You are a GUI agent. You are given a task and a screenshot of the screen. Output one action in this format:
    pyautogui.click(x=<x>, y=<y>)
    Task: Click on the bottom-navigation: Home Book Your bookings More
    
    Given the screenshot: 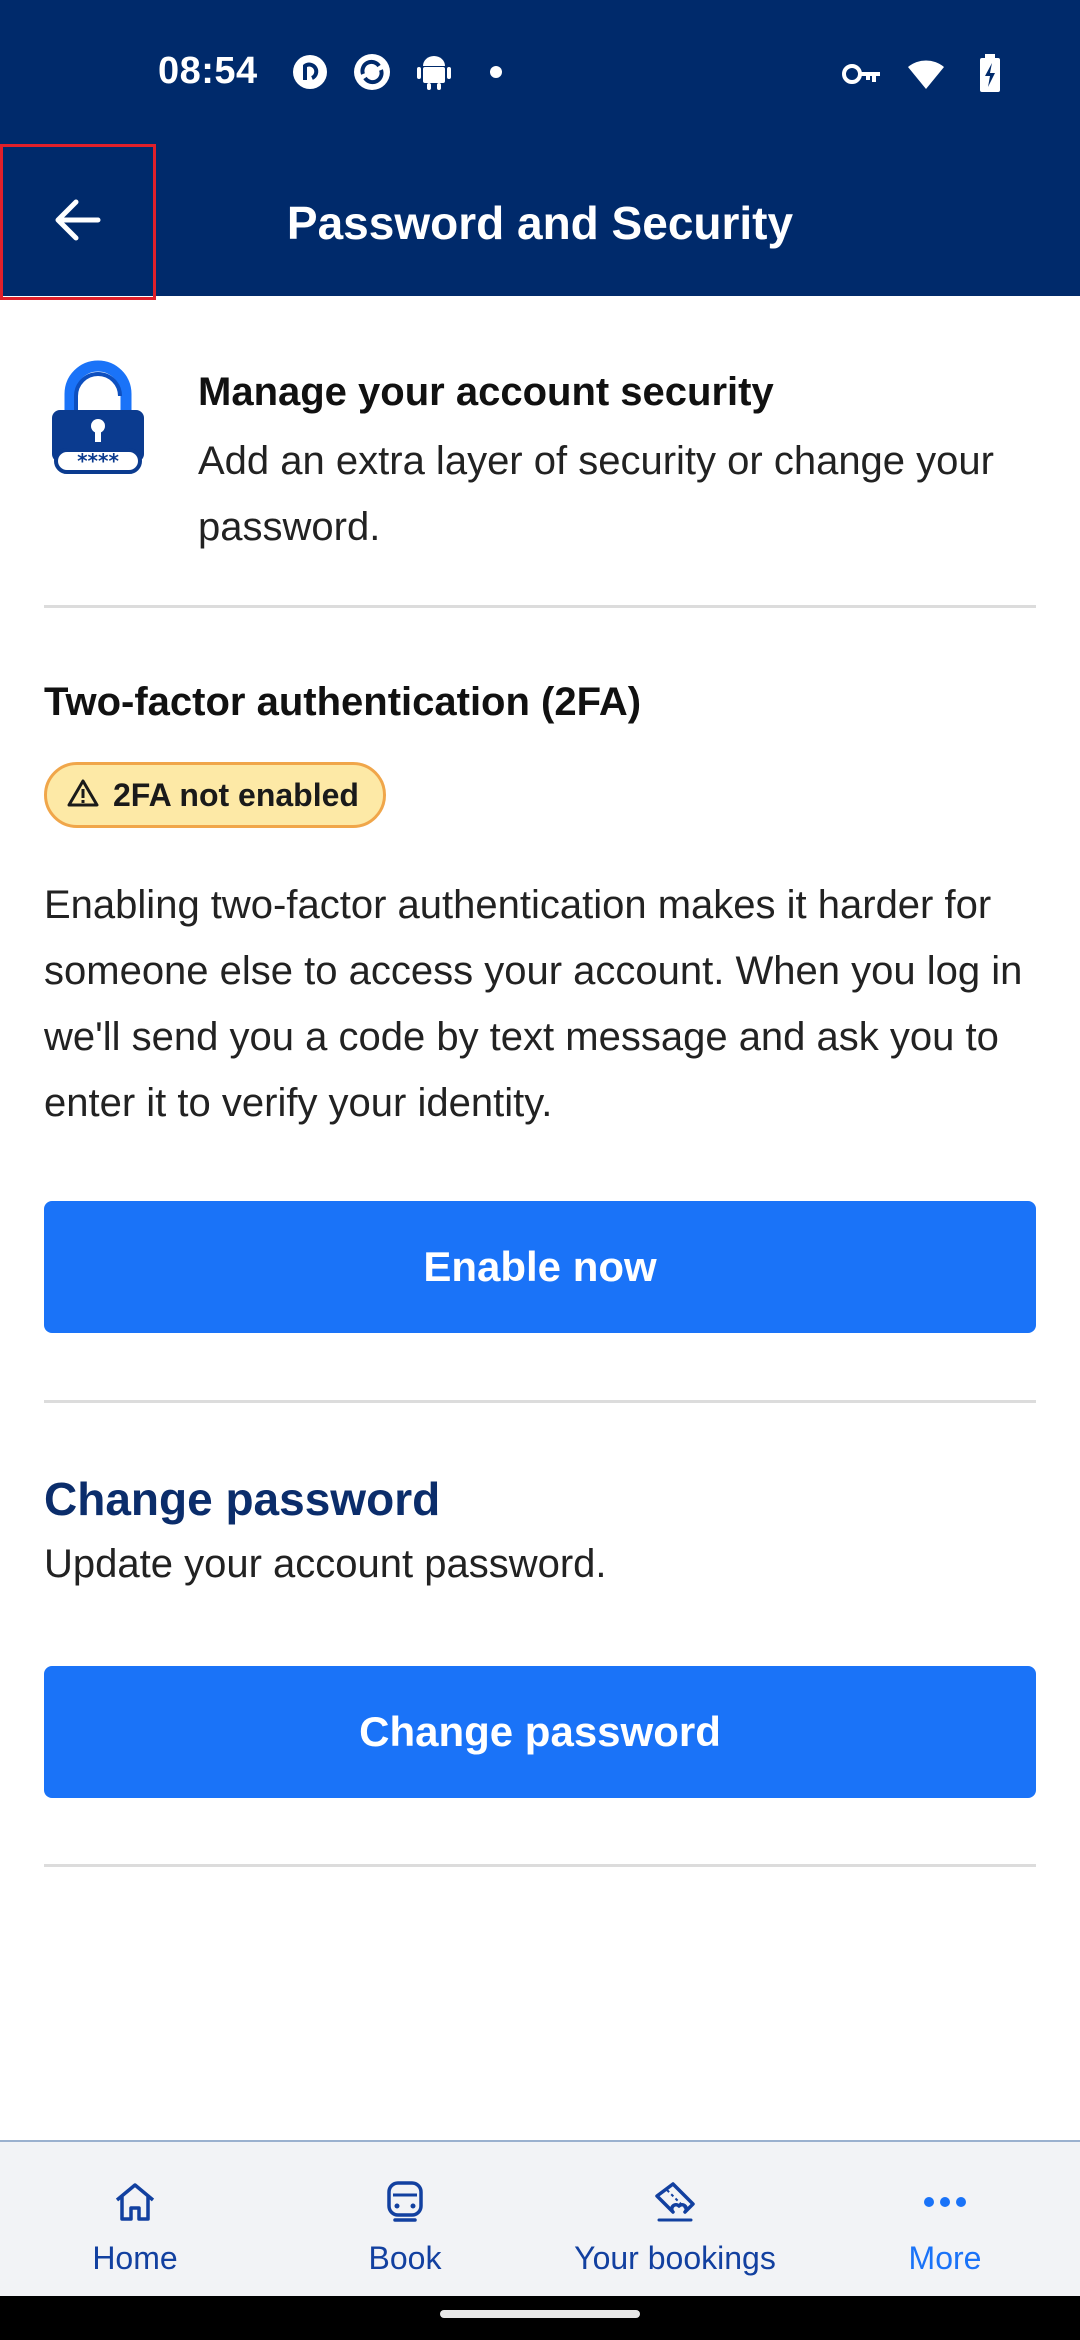 What is the action you would take?
    pyautogui.click(x=540, y=2218)
    